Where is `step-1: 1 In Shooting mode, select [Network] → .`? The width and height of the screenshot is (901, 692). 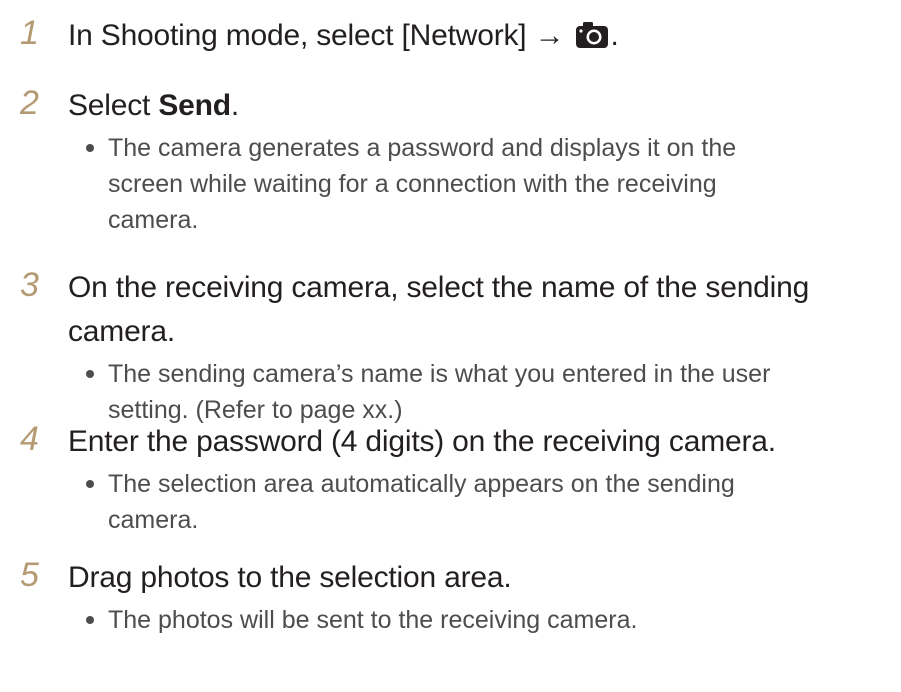
step-1: 1 In Shooting mode, select [Network] → . is located at coordinates (455, 38).